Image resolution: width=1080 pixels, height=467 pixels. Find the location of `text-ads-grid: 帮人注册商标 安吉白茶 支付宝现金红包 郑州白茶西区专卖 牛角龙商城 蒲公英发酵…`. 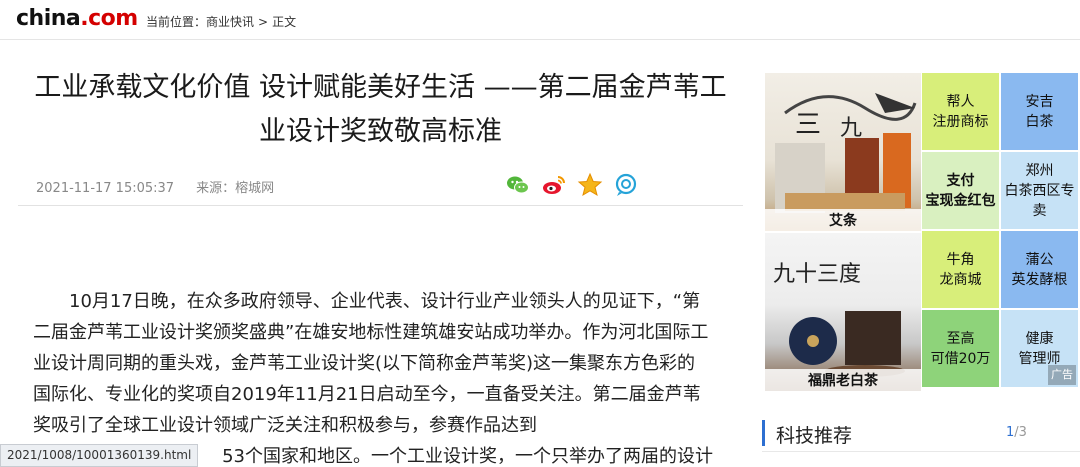

text-ads-grid: 帮人注册商标 安吉白茶 支付宝现金红包 郑州白茶西区专卖 牛角龙商城 蒲公英发酵… is located at coordinates (1000, 232).